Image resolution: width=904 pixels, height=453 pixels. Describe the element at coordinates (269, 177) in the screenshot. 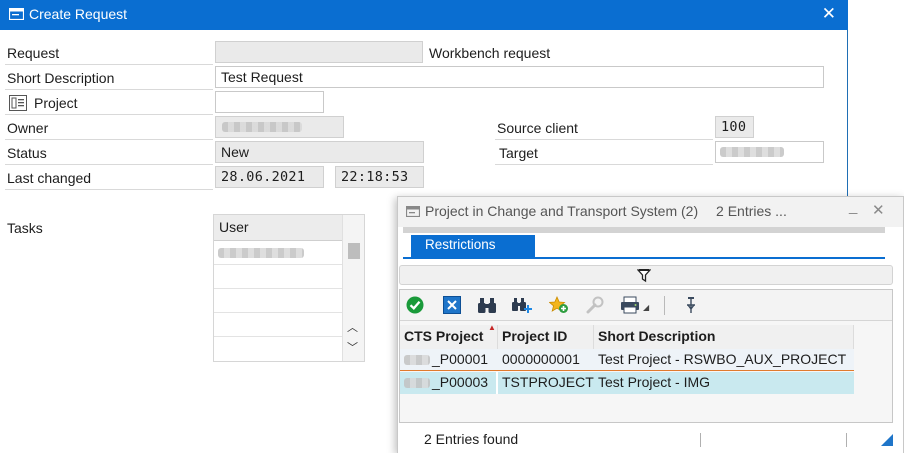

I see `last-changed-date: 28.06.2021` at that location.